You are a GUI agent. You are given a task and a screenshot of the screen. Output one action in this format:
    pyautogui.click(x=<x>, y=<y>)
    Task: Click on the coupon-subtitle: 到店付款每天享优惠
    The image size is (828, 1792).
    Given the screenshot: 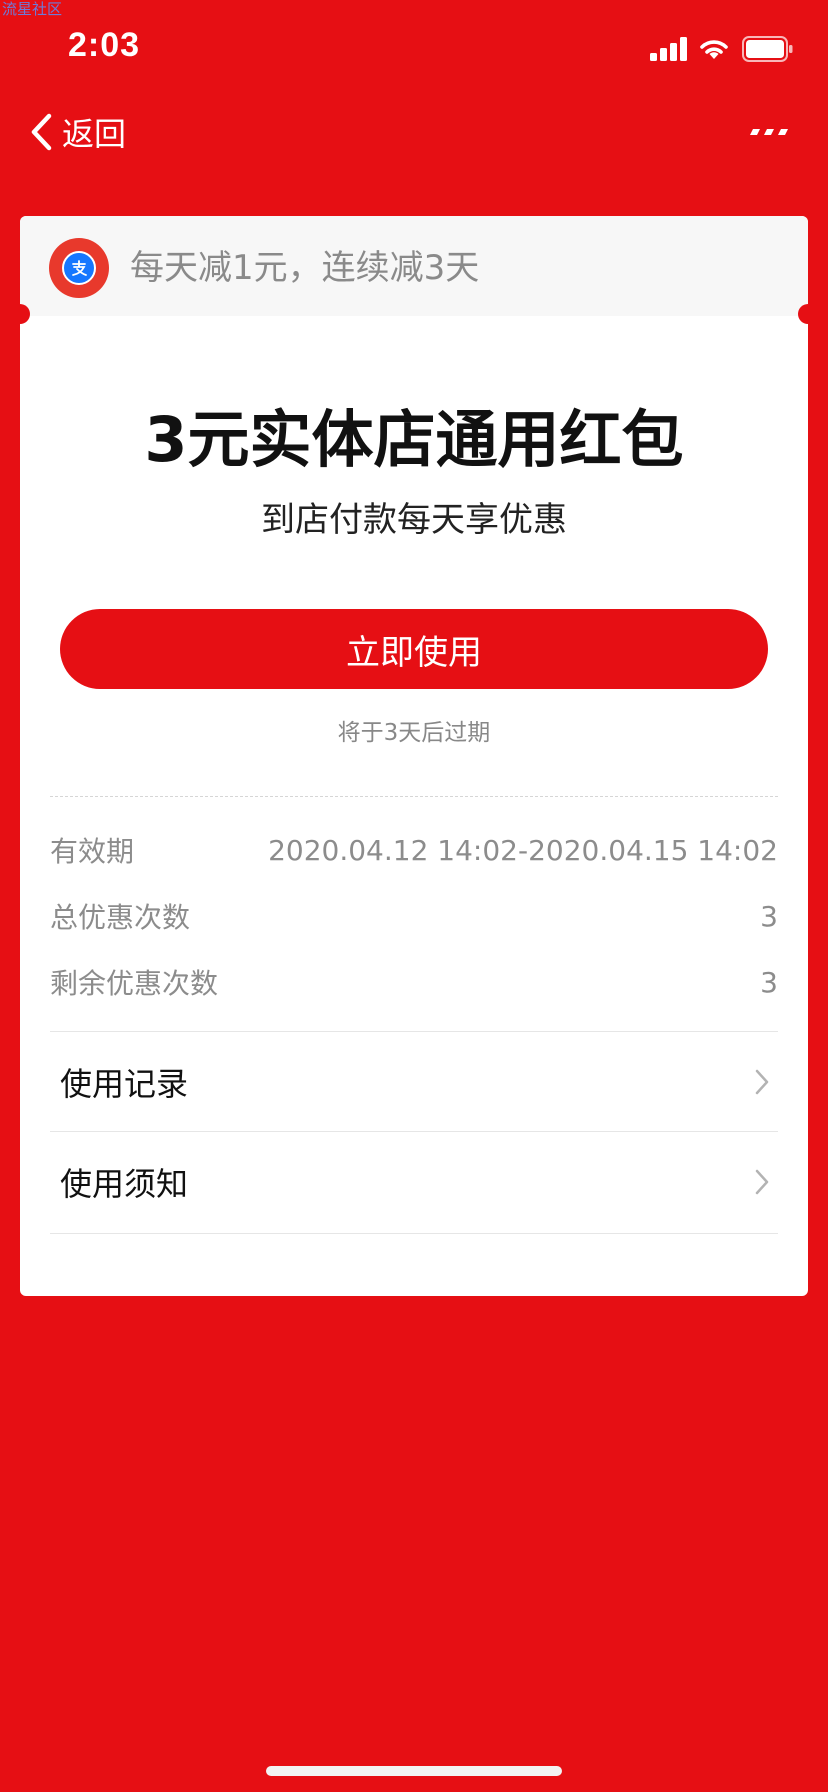 What is the action you would take?
    pyautogui.click(x=414, y=520)
    